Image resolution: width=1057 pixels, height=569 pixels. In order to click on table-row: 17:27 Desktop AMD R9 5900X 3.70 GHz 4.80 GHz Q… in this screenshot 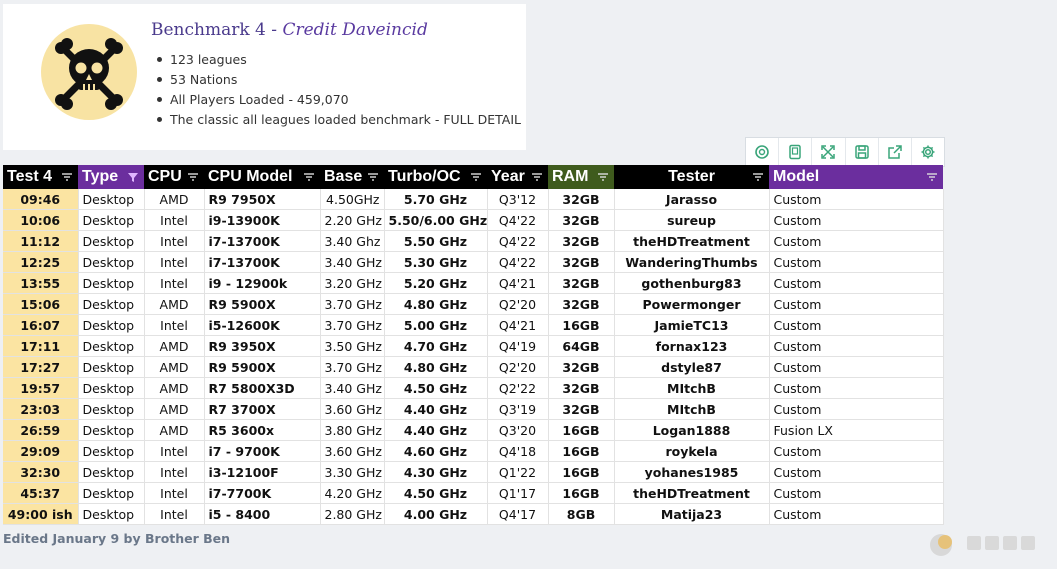, I will do `click(473, 367)`.